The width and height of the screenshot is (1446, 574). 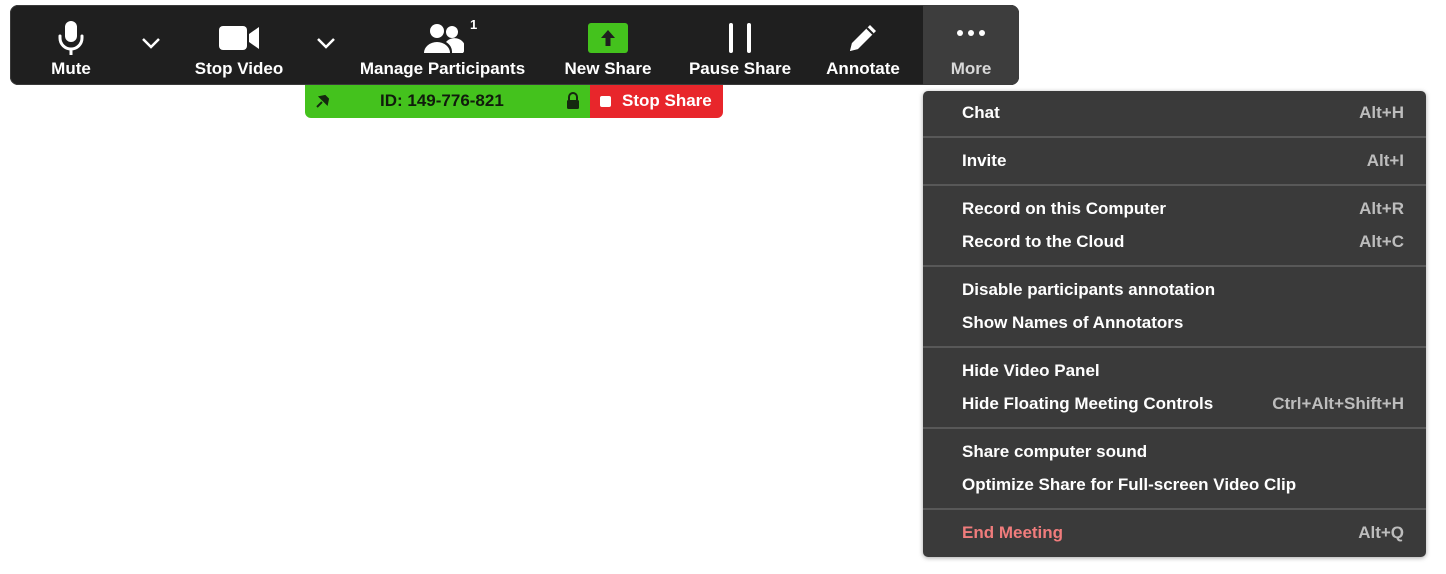 I want to click on video-camera-icon, so click(x=239, y=38).